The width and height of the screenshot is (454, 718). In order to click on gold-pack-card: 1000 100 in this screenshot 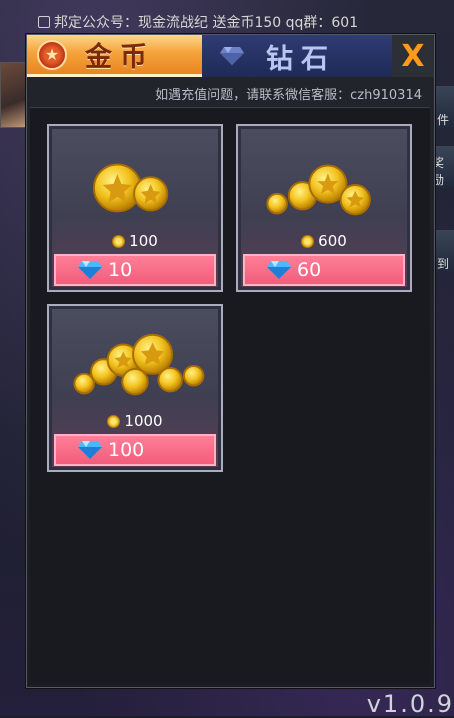, I will do `click(135, 388)`.